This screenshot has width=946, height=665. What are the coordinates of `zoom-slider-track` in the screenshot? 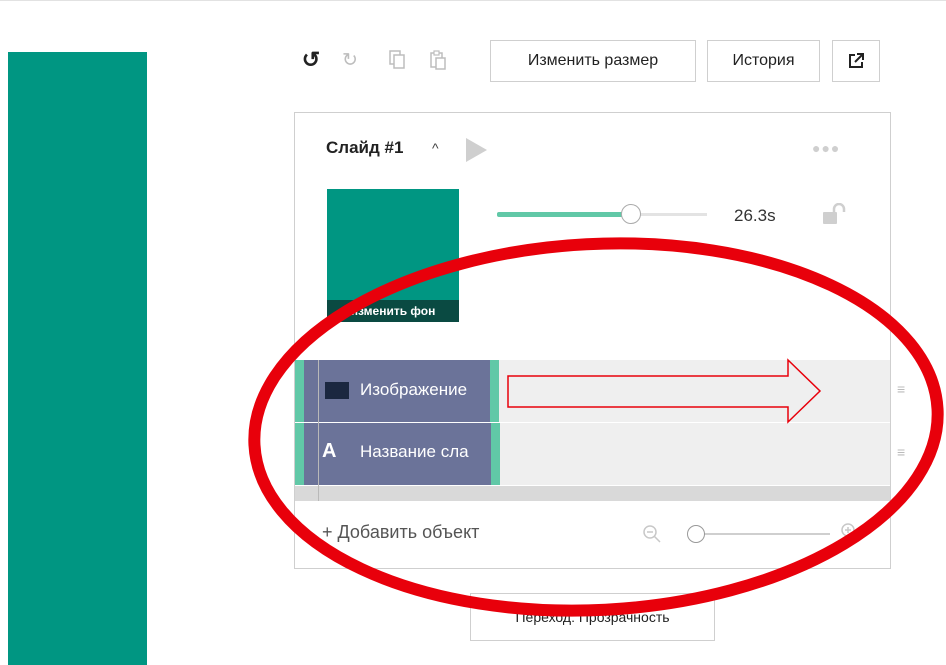 It's located at (765, 534).